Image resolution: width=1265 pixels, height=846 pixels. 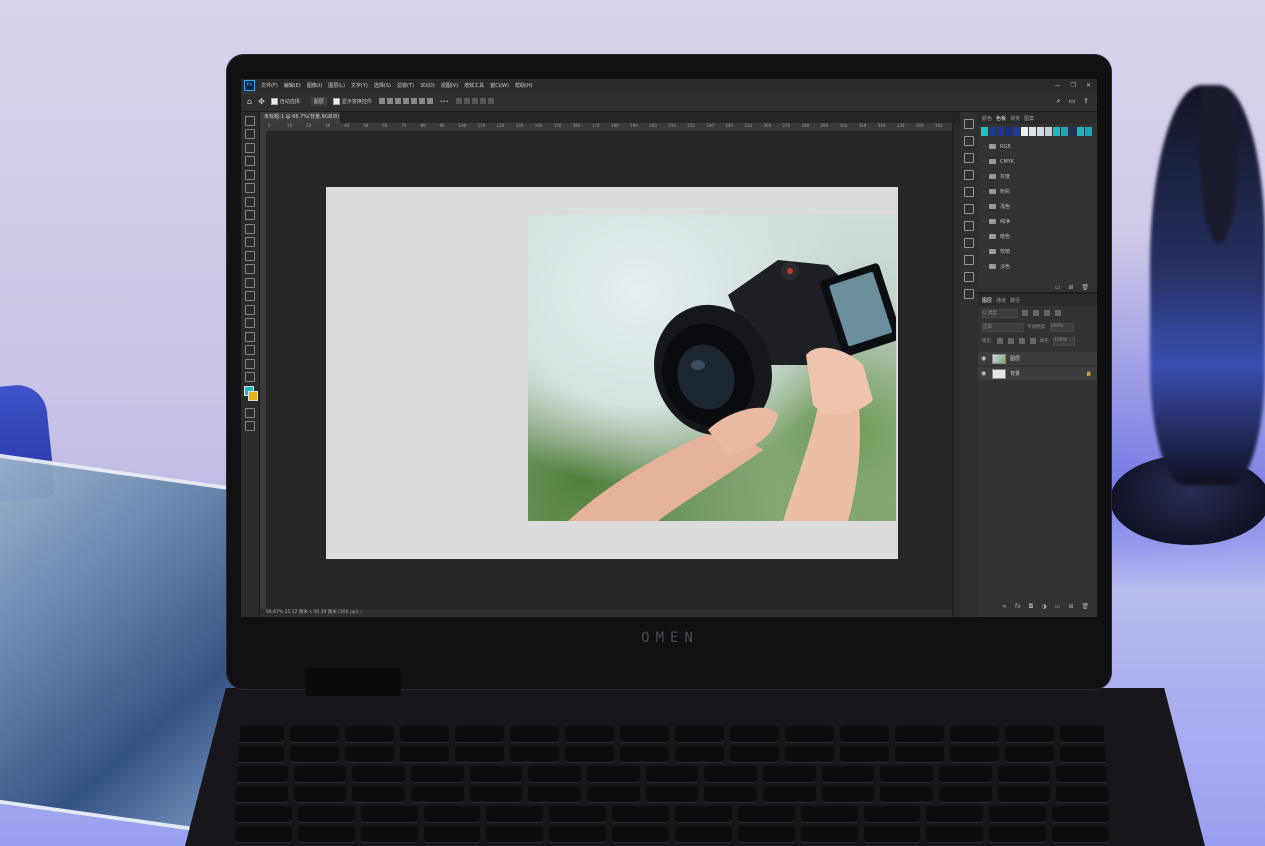 What do you see at coordinates (250, 336) in the screenshot?
I see `rectangle-tool-icon` at bounding box center [250, 336].